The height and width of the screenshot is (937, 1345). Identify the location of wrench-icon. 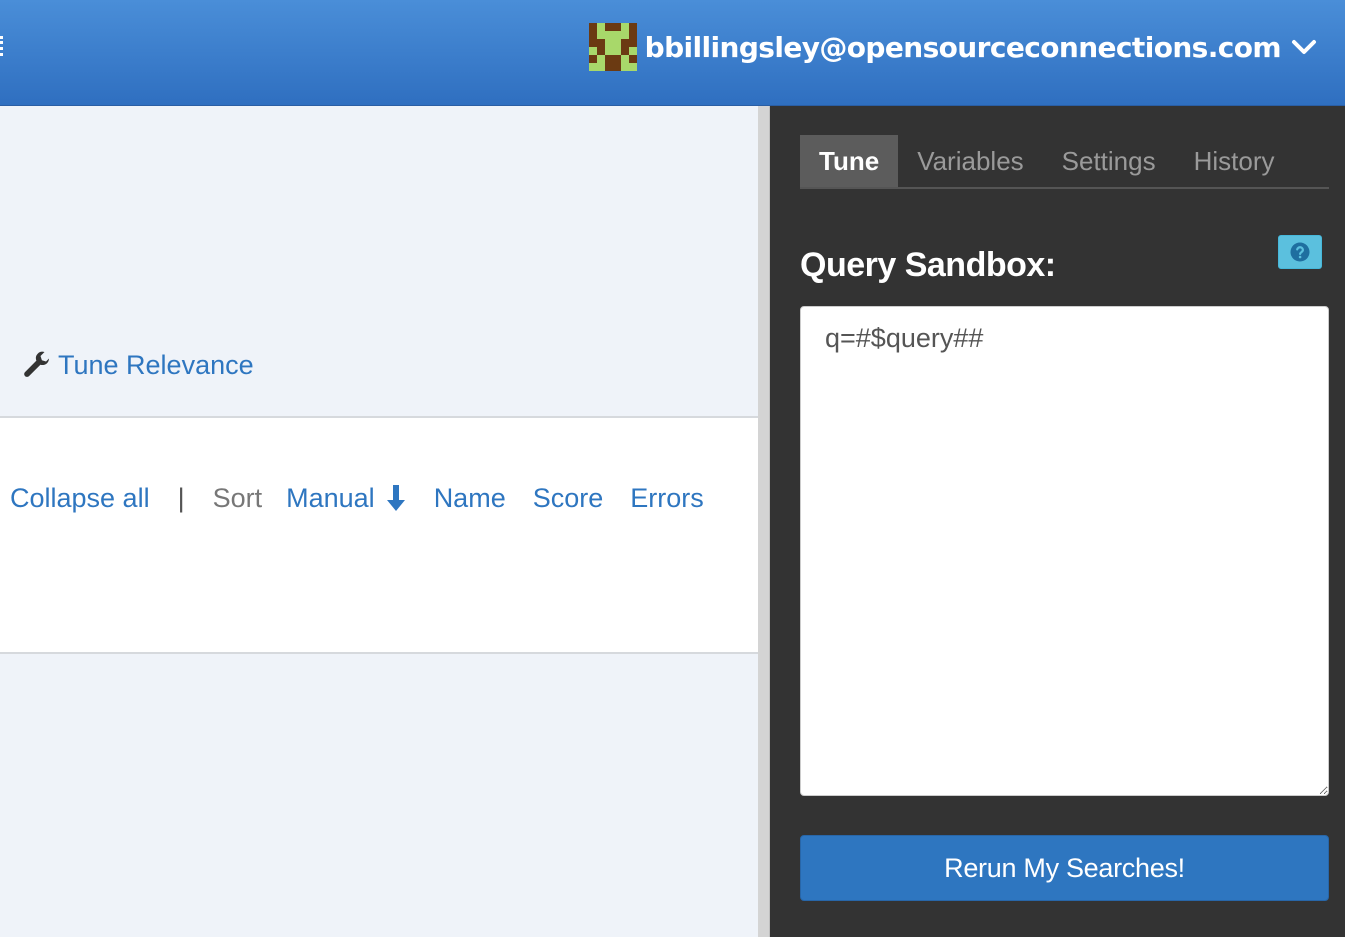
(37, 364).